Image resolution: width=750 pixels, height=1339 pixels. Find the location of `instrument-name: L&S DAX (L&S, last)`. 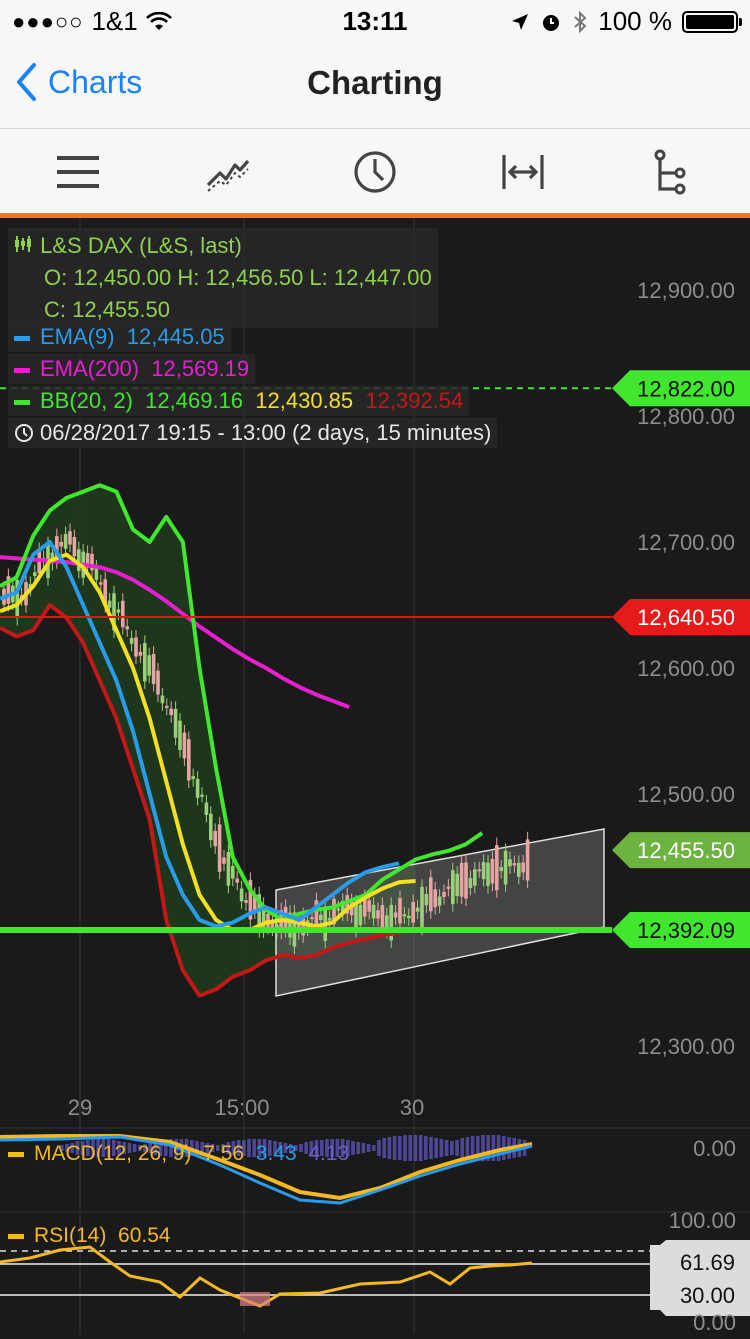

instrument-name: L&S DAX (L&S, last) is located at coordinates (141, 245).